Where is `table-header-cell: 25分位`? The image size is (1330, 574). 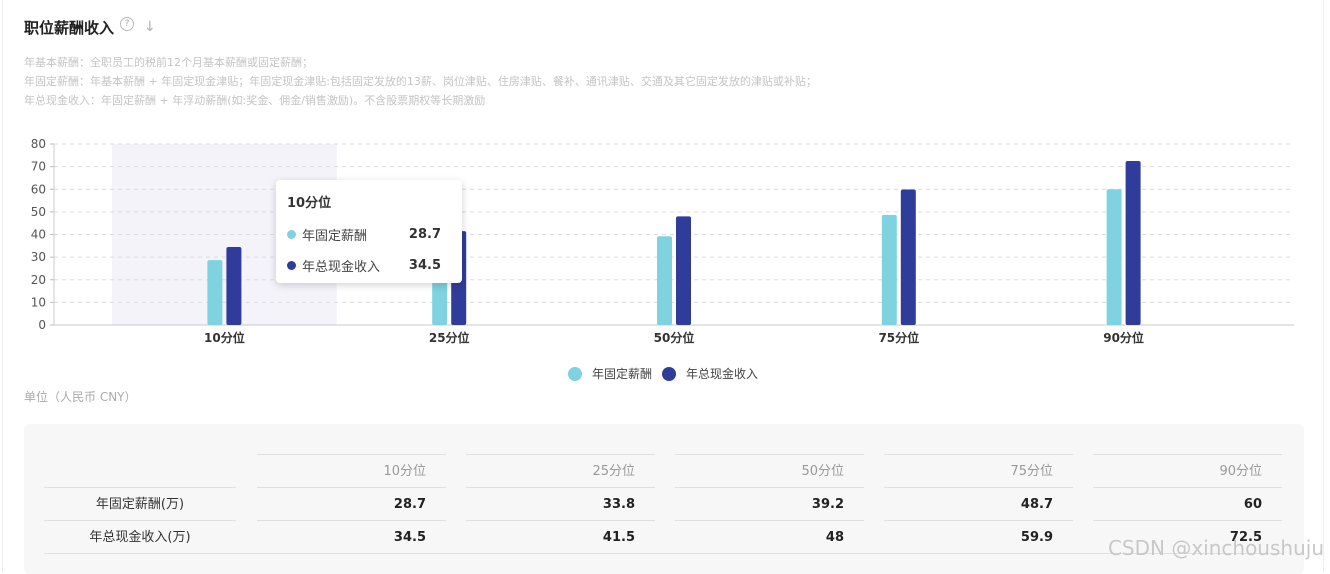
table-header-cell: 25分位 is located at coordinates (560, 470).